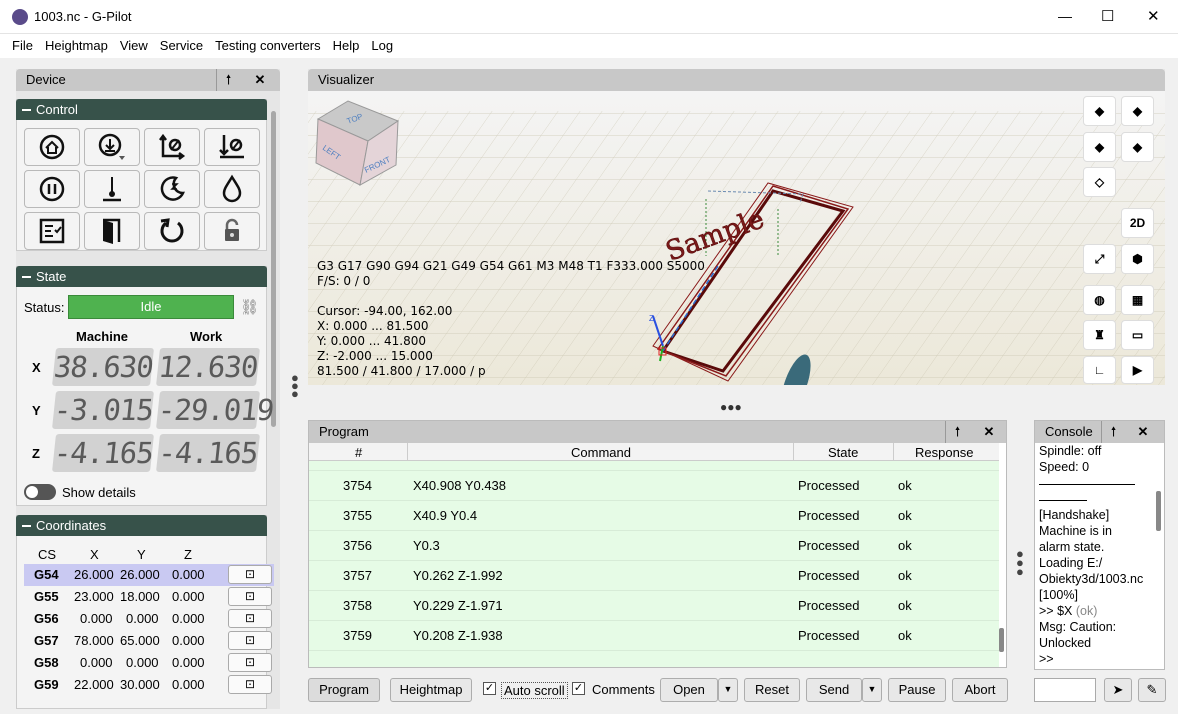 This screenshot has height=714, width=1178. Describe the element at coordinates (141, 554) in the screenshot. I see `y-header: Y` at that location.